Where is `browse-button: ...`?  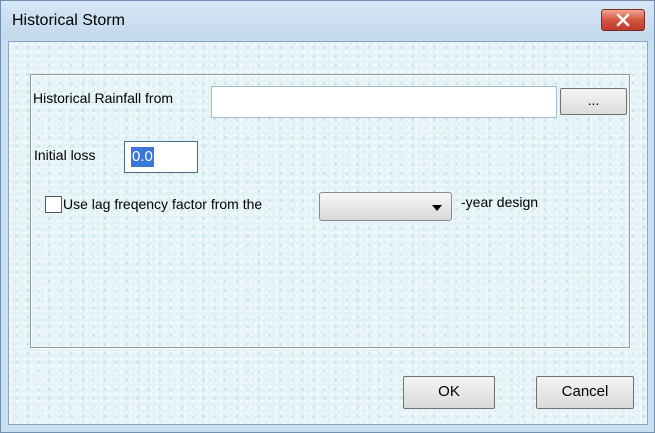
browse-button: ... is located at coordinates (593, 101).